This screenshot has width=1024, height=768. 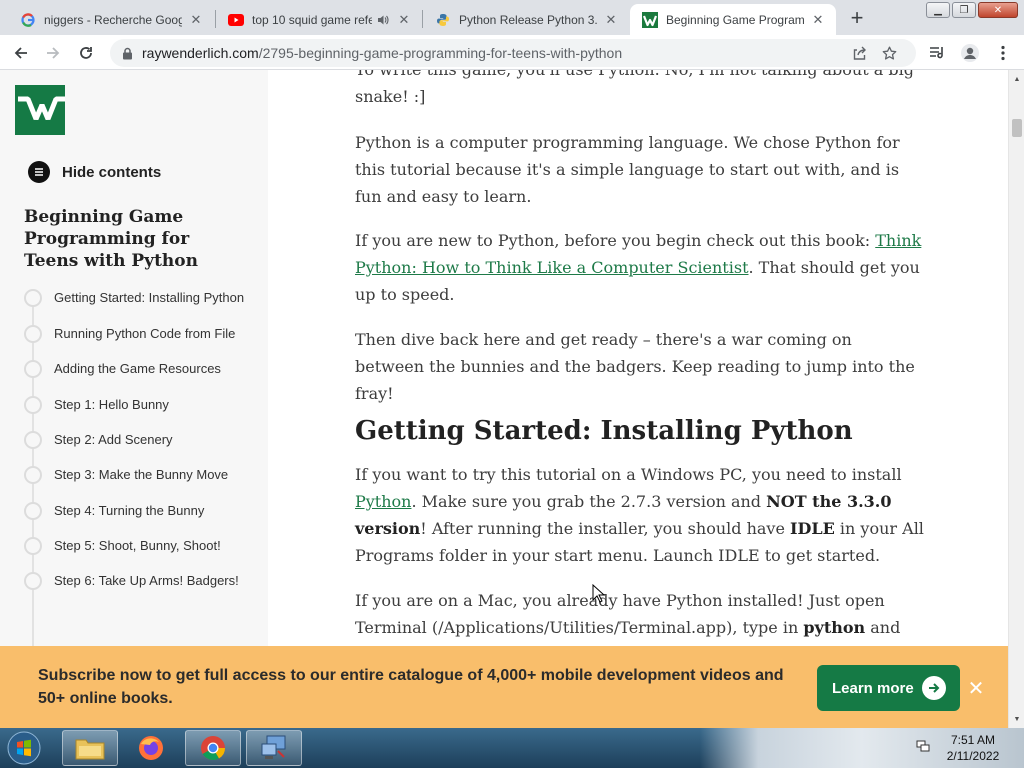 I want to click on toc-item: Step 3: Make the Bunny Move, so click(x=142, y=475).